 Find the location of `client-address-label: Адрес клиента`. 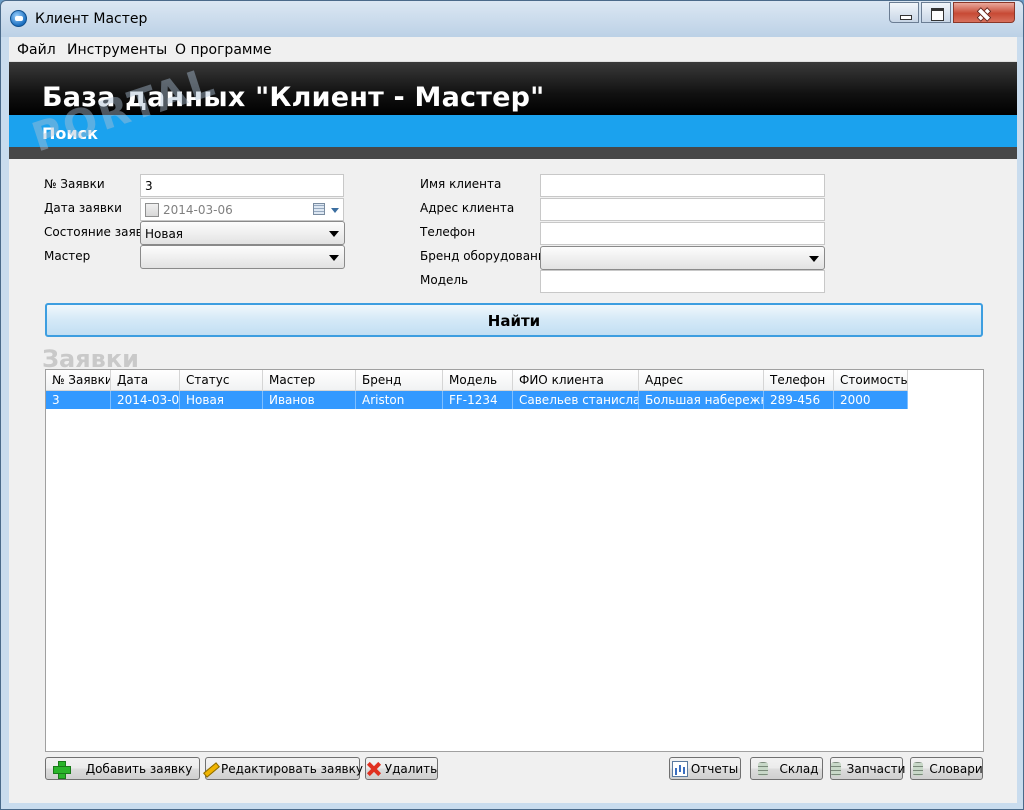

client-address-label: Адрес клиента is located at coordinates (467, 208).